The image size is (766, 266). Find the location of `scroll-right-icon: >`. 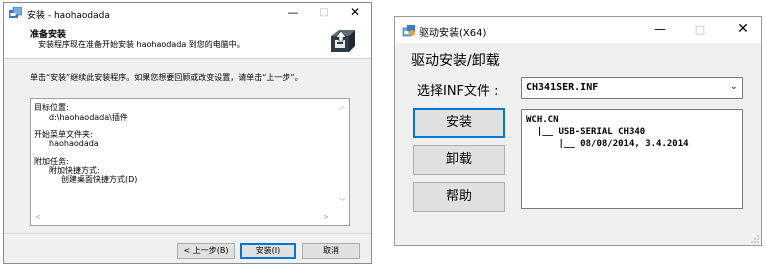

scroll-right-icon: > is located at coordinates (326, 217).